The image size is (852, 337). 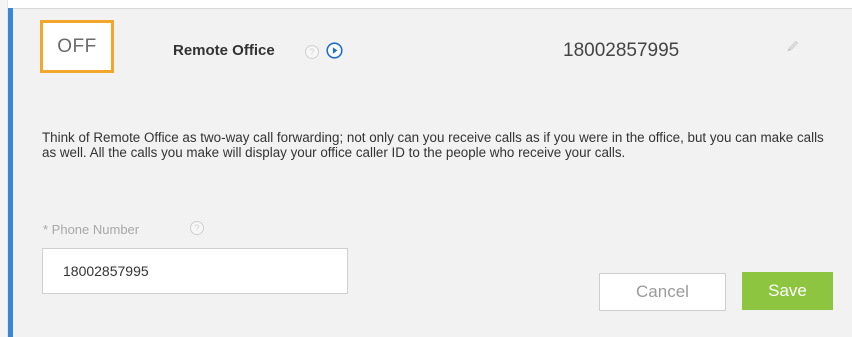 I want to click on pencil-icon, so click(x=793, y=46).